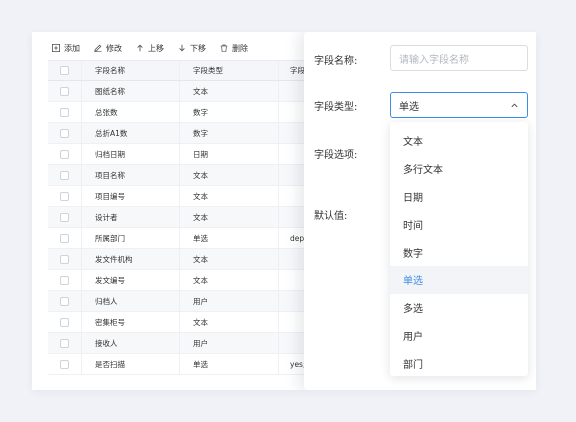 This screenshot has height=422, width=576. I want to click on move-up-button: 上移, so click(150, 48).